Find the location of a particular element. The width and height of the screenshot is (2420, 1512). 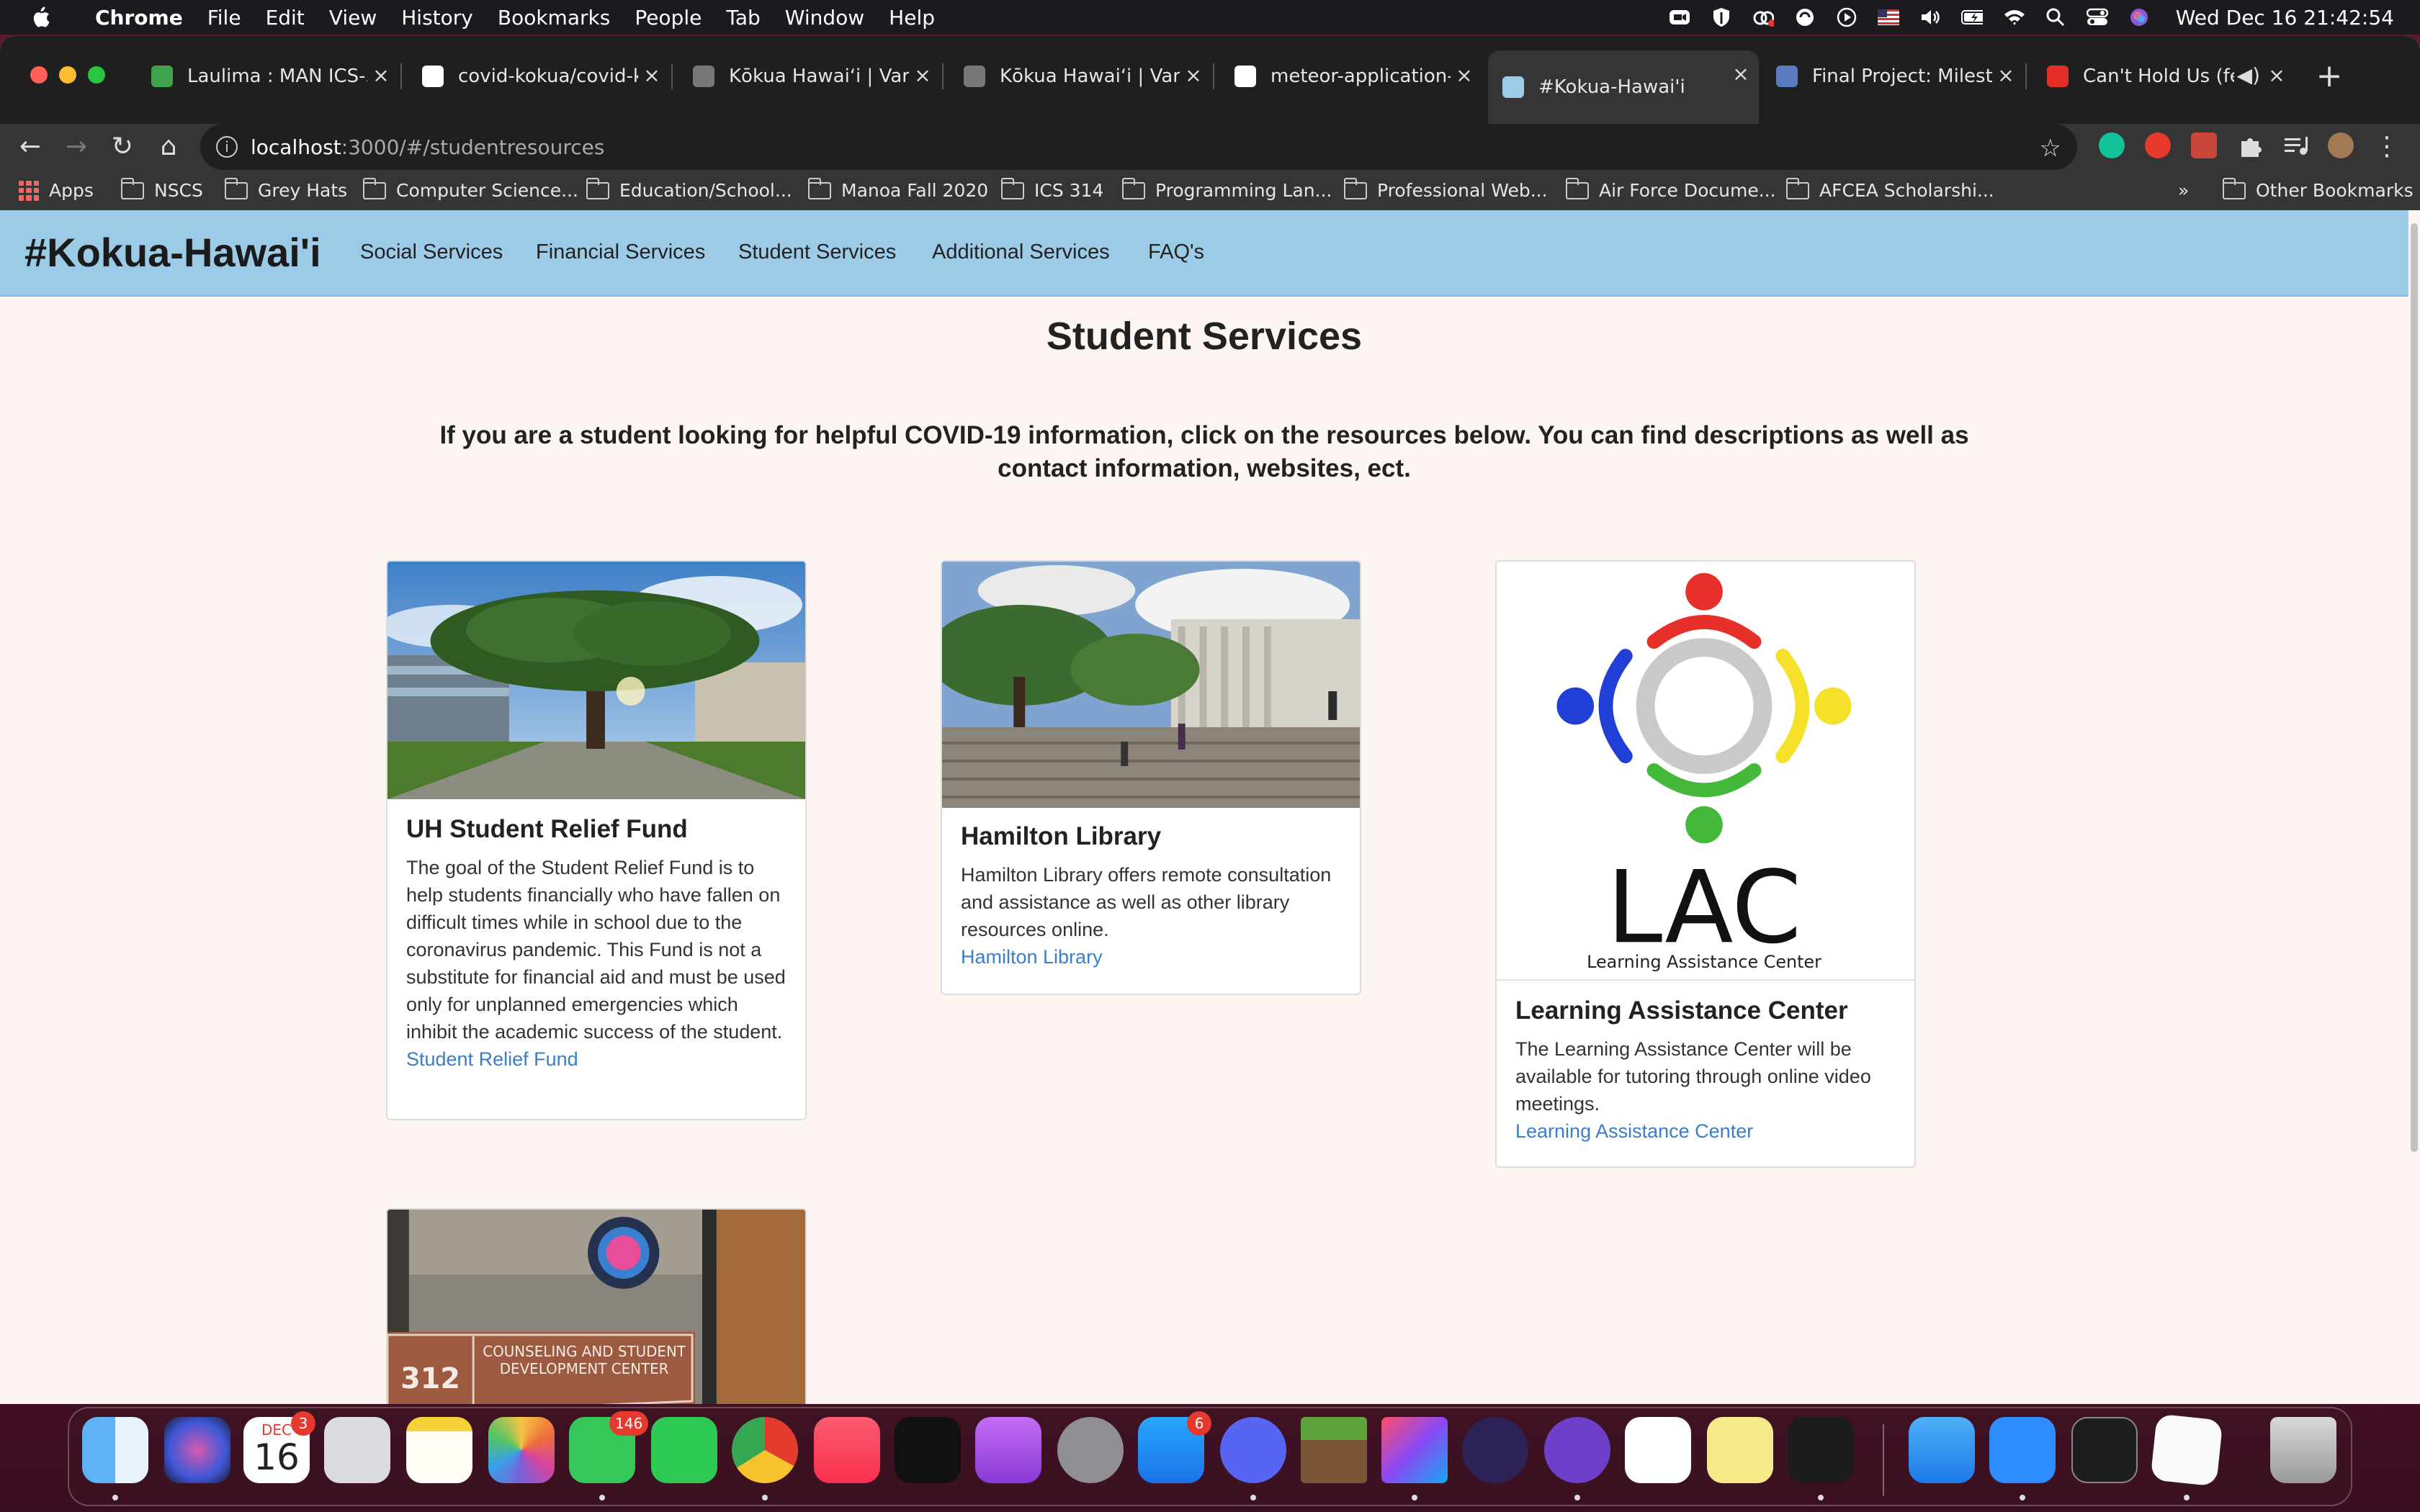

speaker-icon: ◀︎) is located at coordinates (2248, 75).